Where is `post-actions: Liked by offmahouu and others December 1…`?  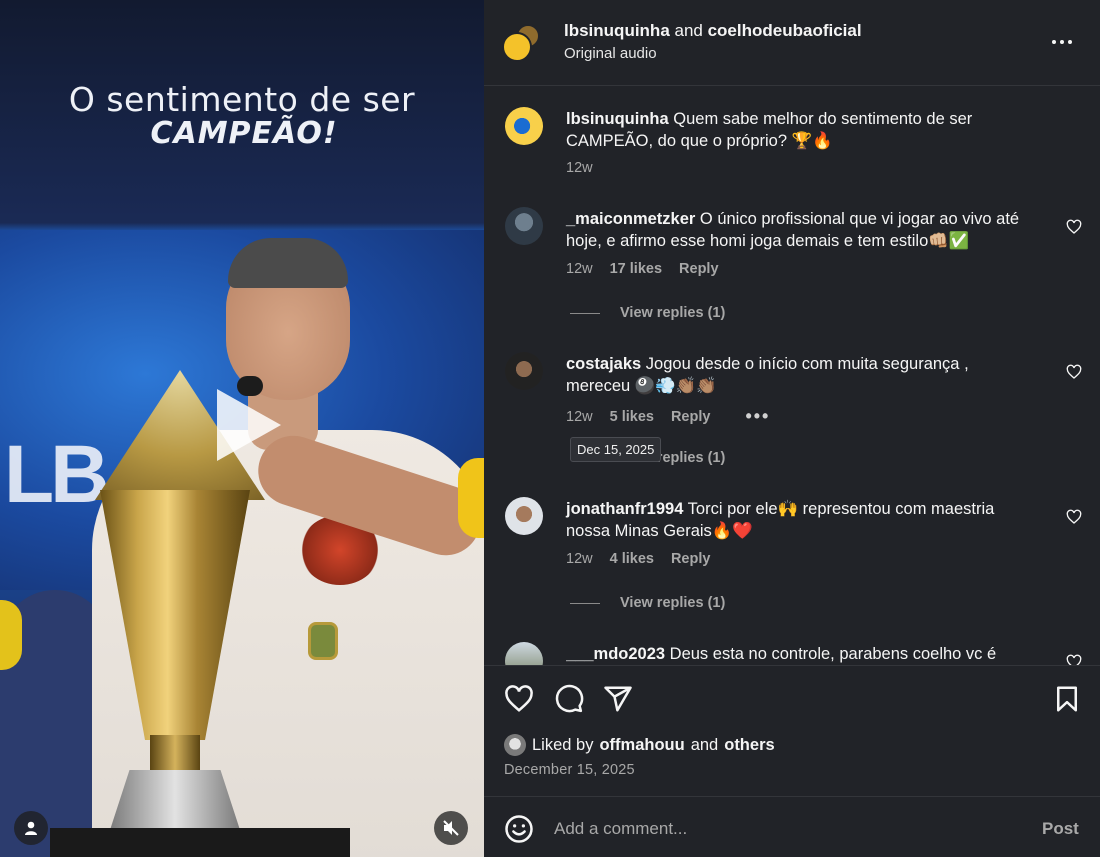 post-actions: Liked by offmahouu and others December 1… is located at coordinates (792, 730).